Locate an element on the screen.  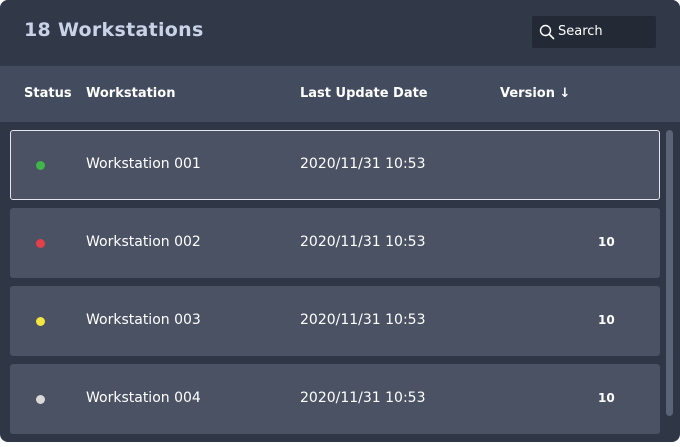
panel-header: 18 Workstations Search is located at coordinates (340, 33).